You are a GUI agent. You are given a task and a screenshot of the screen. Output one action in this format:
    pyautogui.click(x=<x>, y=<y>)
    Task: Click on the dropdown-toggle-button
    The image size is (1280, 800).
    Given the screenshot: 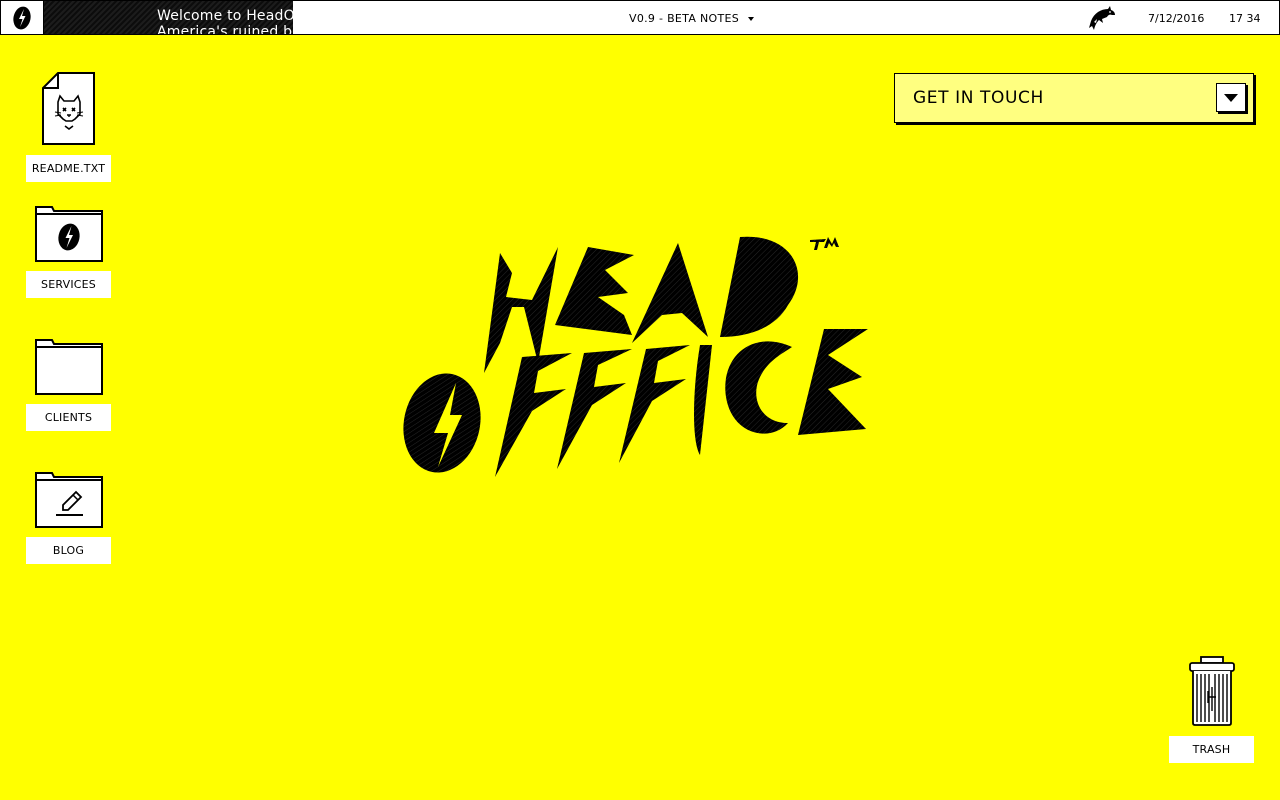 What is the action you would take?
    pyautogui.click(x=1231, y=97)
    